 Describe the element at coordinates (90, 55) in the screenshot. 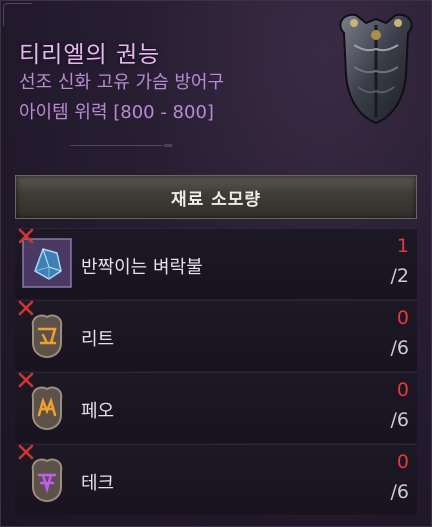

I see `item-name: 티리엘의 권능` at that location.